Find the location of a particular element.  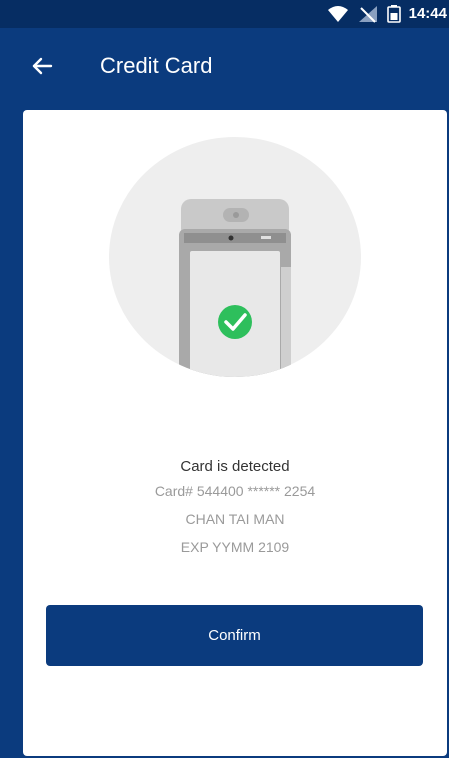

status-icons: 14:44 is located at coordinates (387, 14).